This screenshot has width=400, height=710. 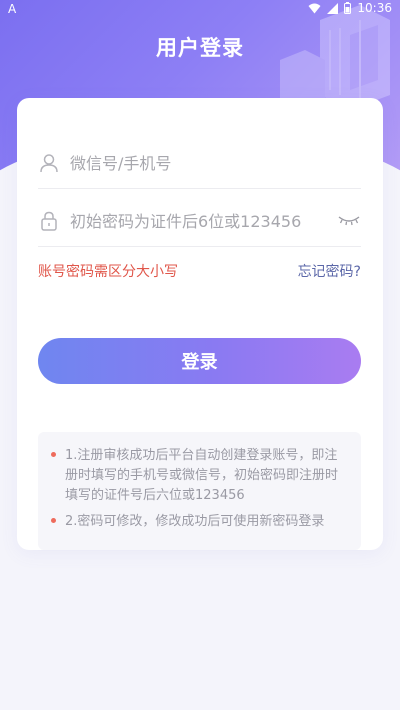 I want to click on signal-icon, so click(x=333, y=8).